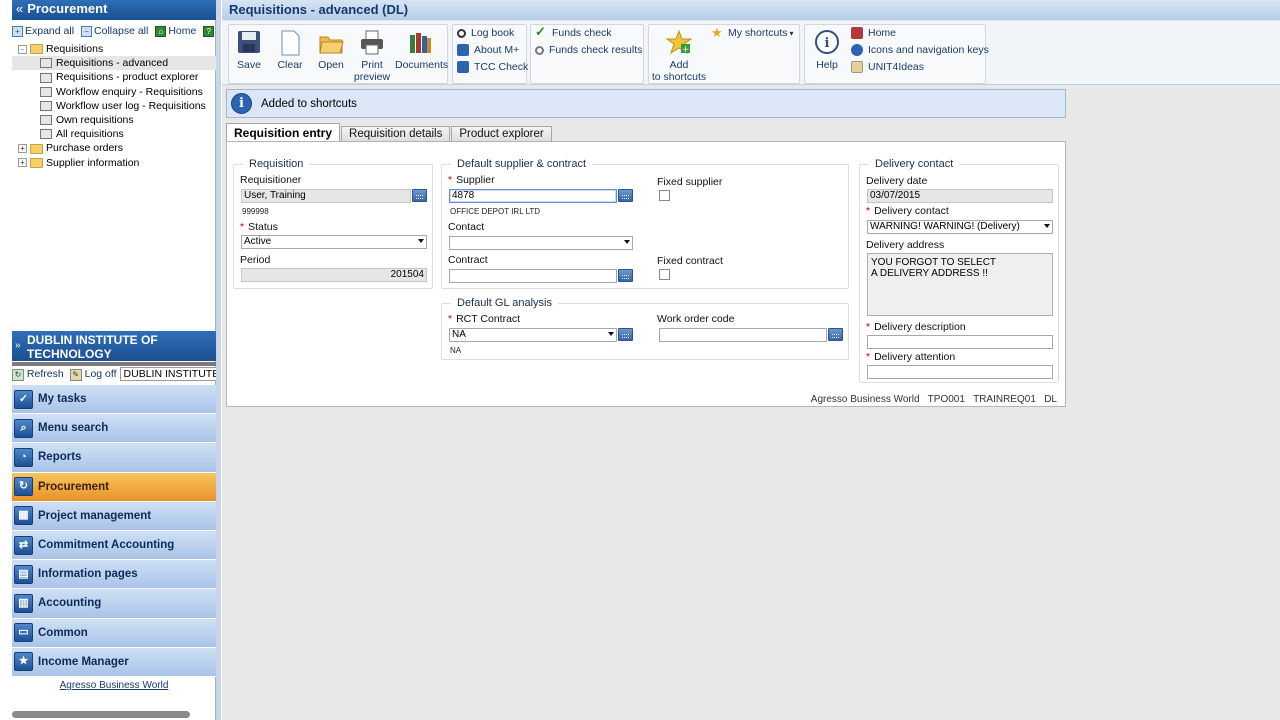 Image resolution: width=1280 pixels, height=720 pixels. I want to click on pane-splitter, so click(218, 360).